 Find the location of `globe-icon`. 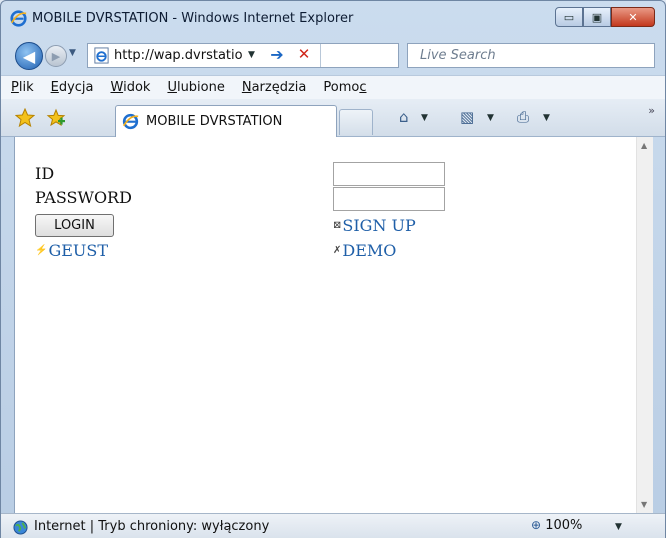

globe-icon is located at coordinates (20, 527).